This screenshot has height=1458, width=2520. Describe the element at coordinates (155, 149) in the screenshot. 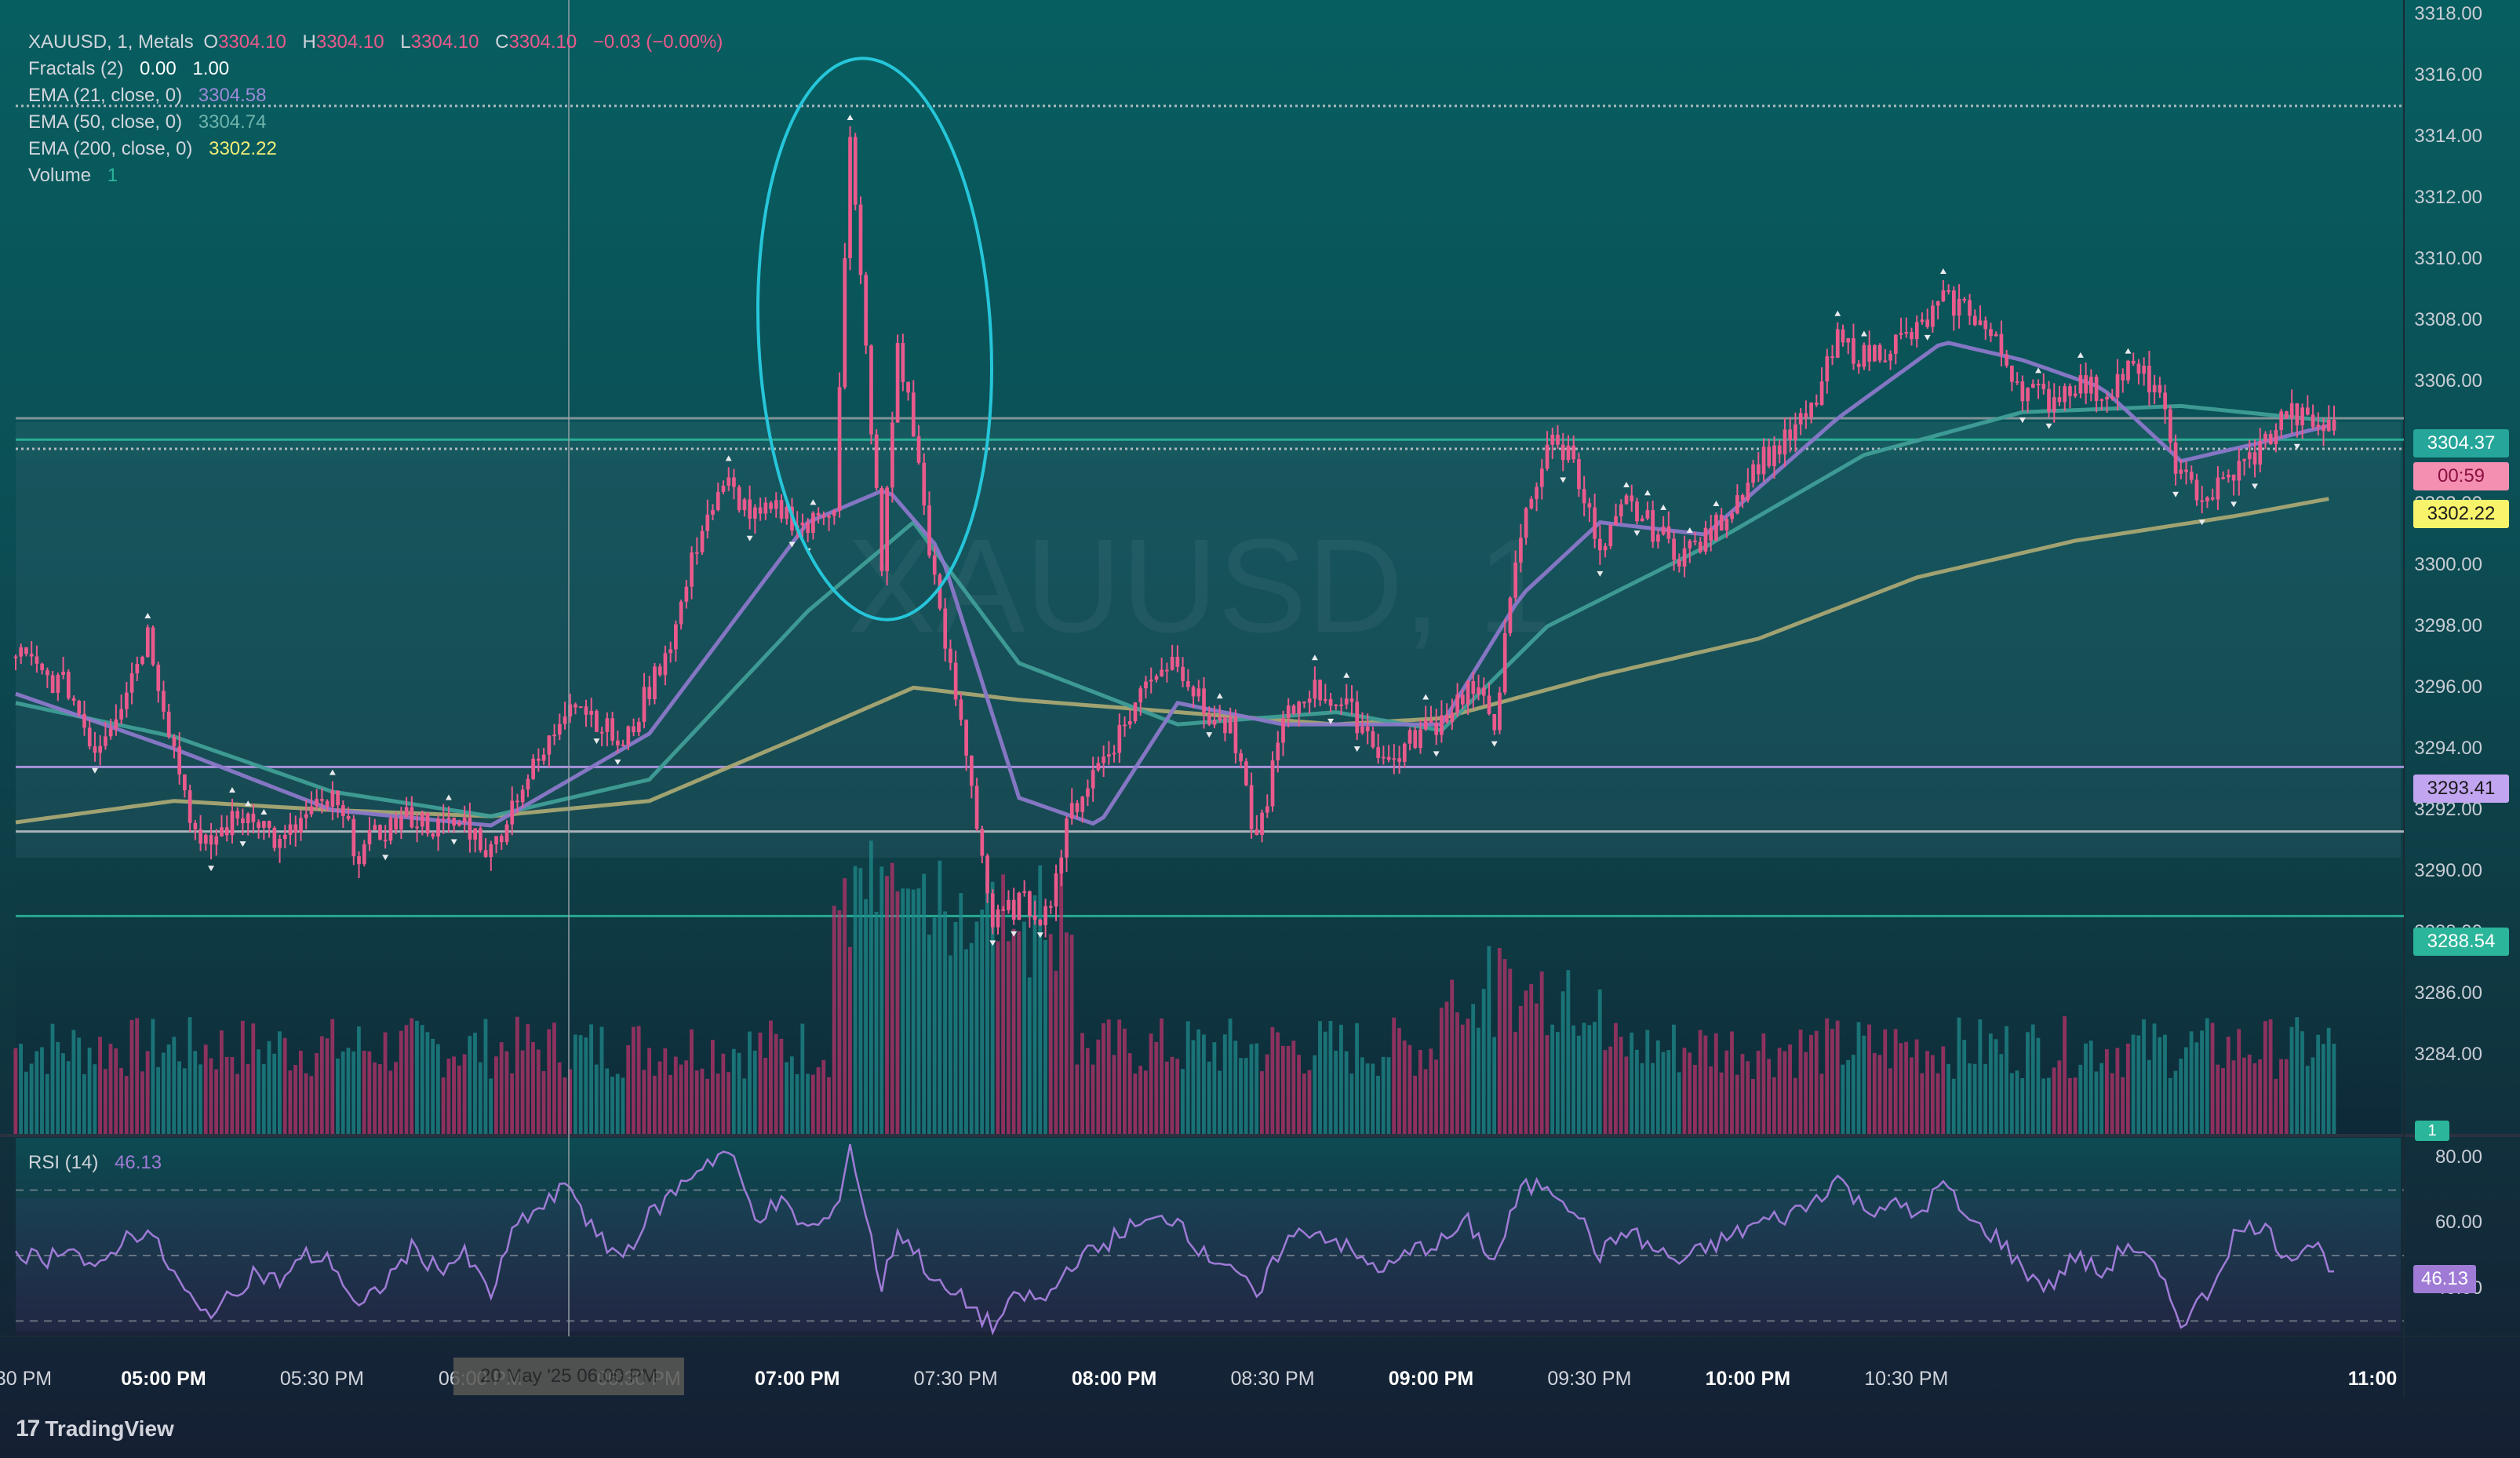

I see `legend-ema200: EMA (200, close, 0) 3302.22` at that location.